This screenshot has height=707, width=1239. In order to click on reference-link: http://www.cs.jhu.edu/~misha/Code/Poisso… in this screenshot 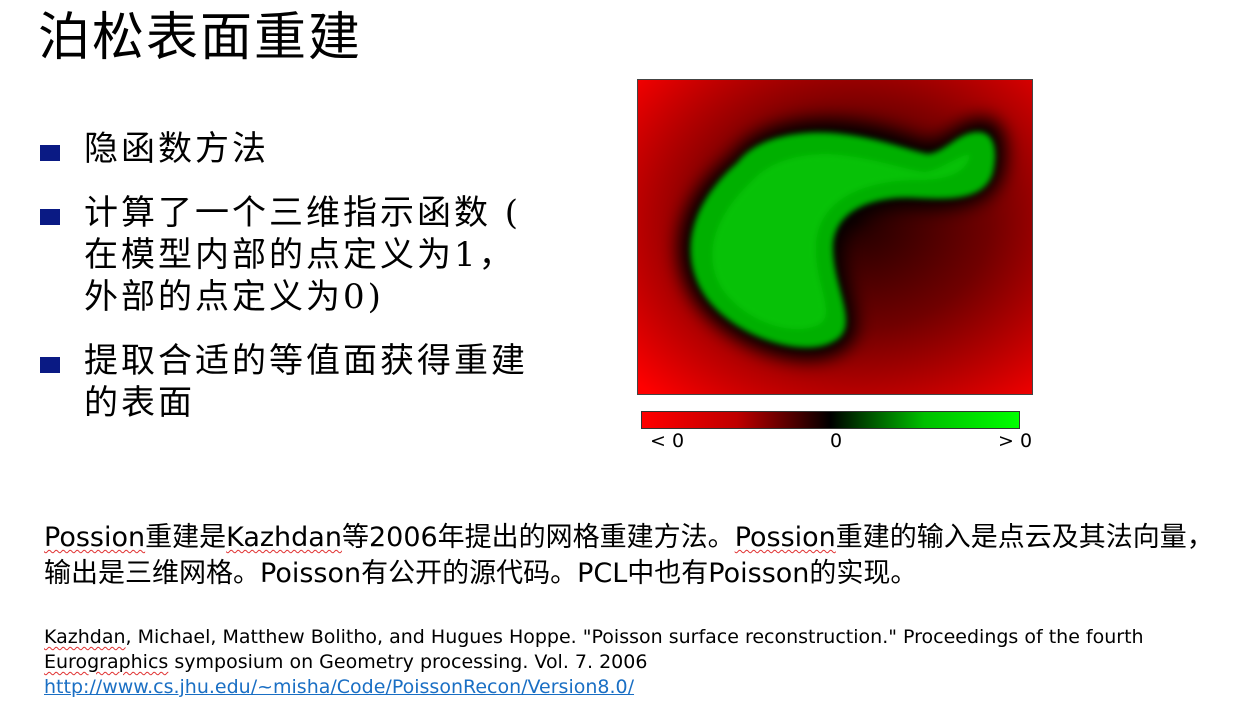, I will do `click(339, 687)`.